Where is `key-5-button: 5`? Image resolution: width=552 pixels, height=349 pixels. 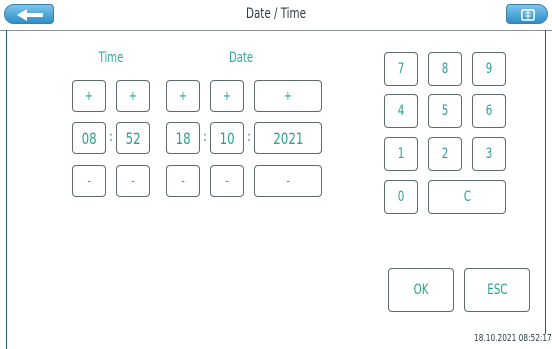
key-5-button: 5 is located at coordinates (445, 111).